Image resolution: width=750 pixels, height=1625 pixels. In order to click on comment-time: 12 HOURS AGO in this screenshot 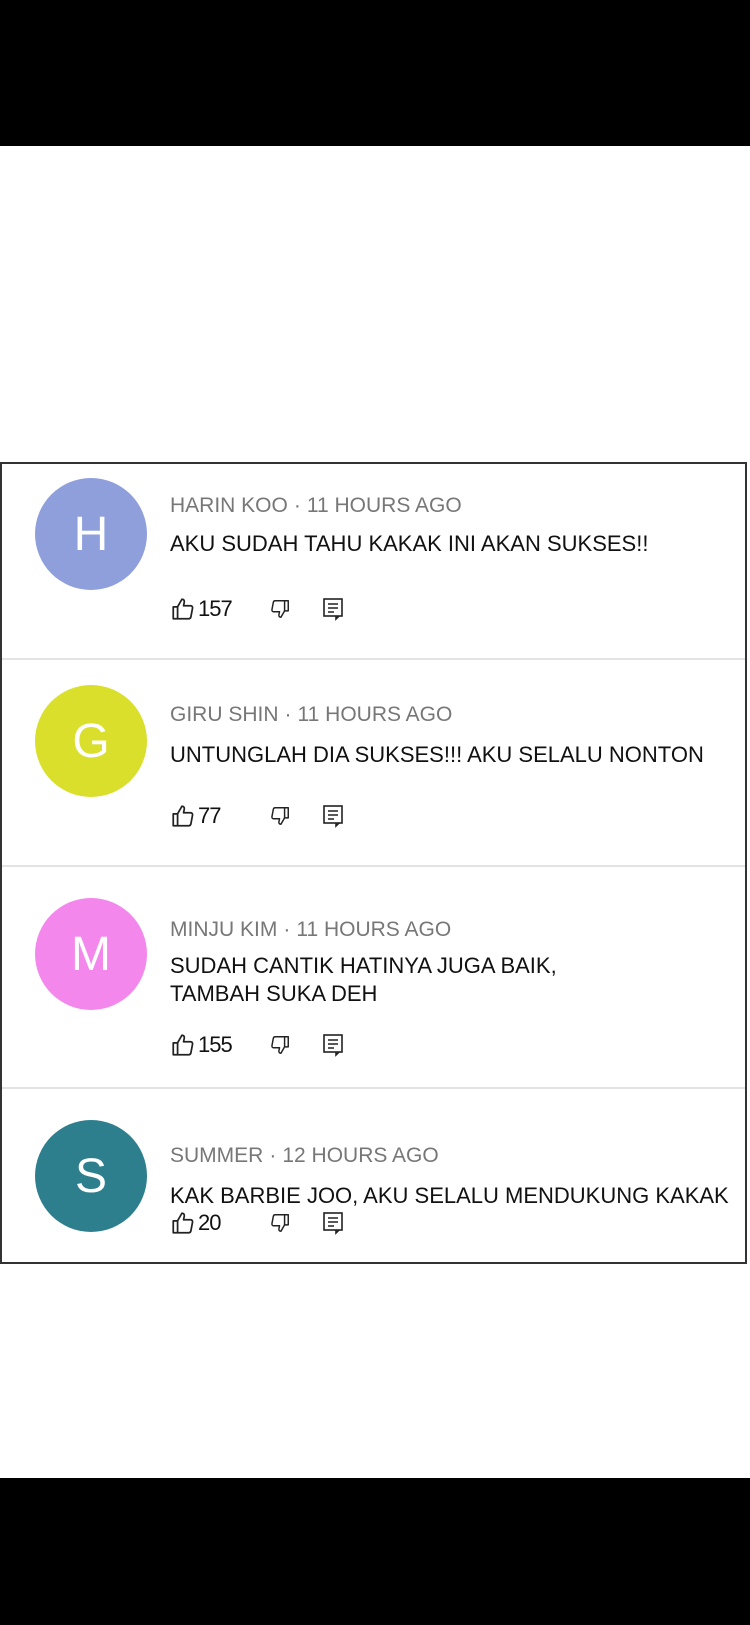, I will do `click(360, 1155)`.